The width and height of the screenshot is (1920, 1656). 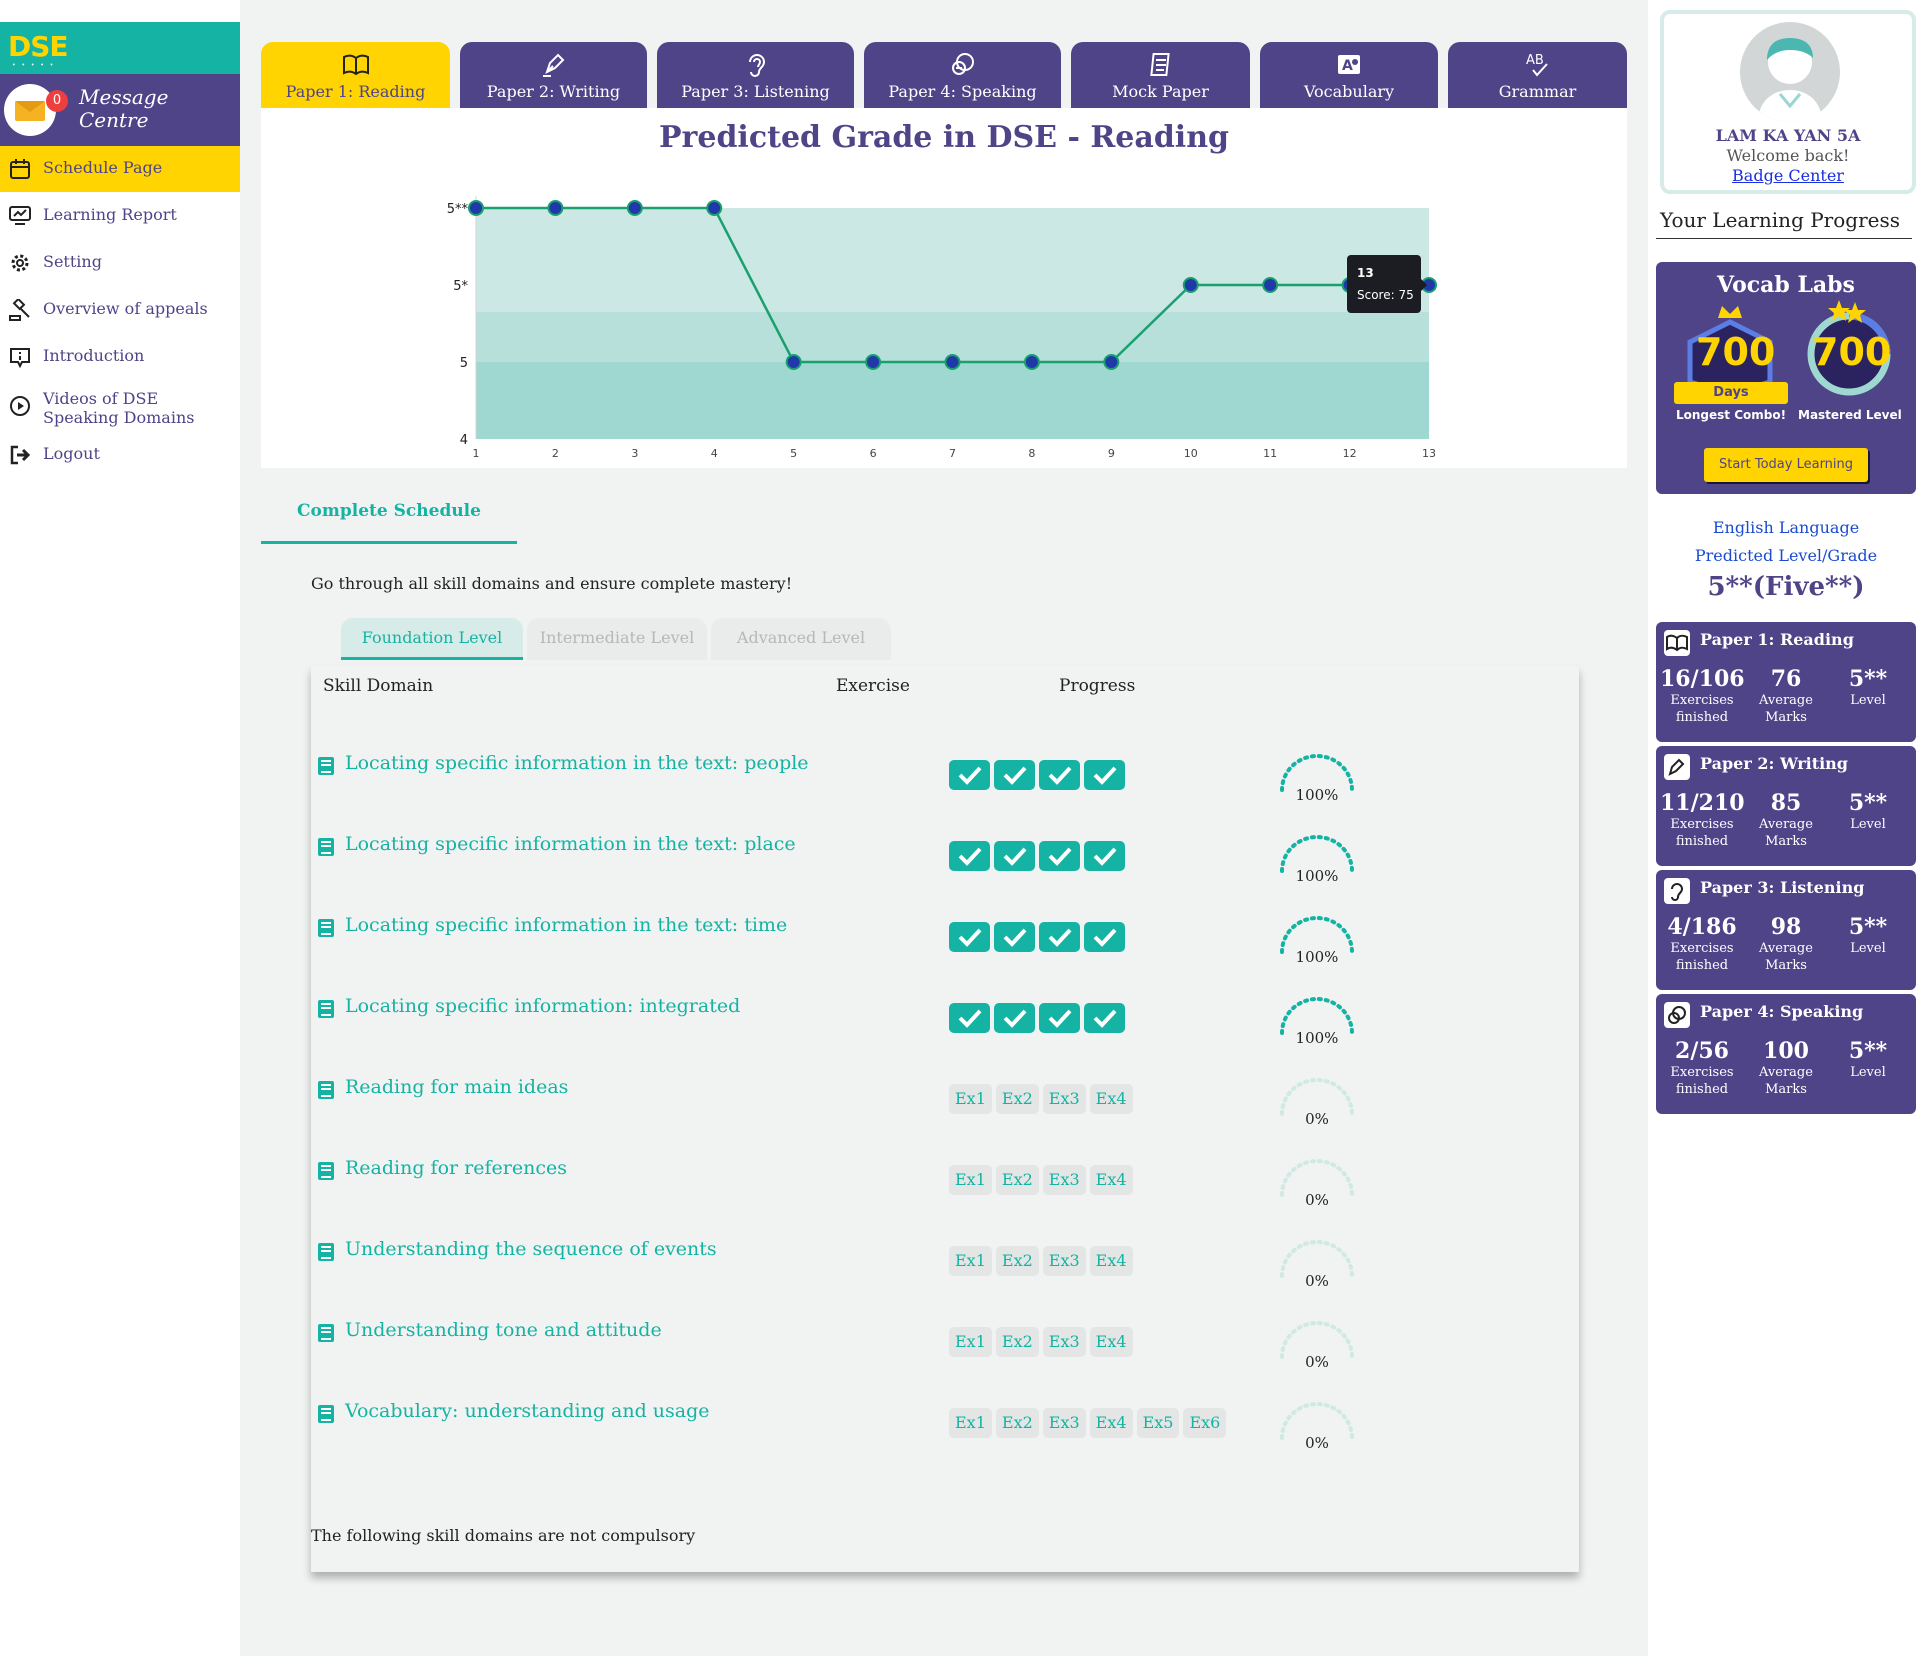 I want to click on exercise-list, so click(x=1039, y=775).